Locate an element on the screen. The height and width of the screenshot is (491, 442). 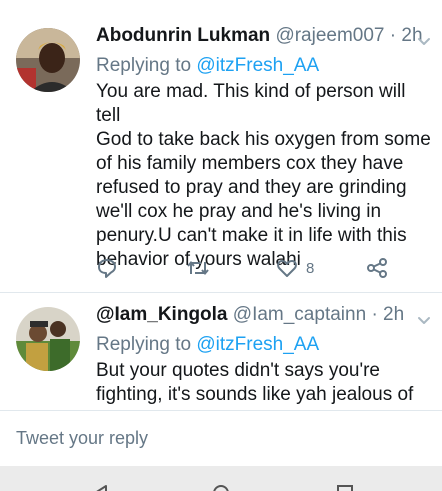
tweet-text-line: refused to pray and they are grinding is located at coordinates (251, 187).